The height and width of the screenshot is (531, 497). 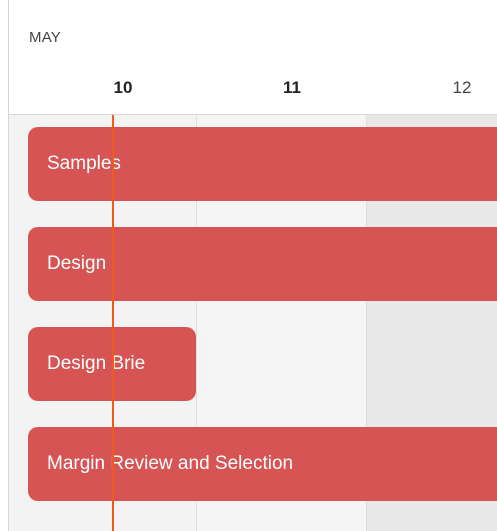 What do you see at coordinates (45, 37) in the screenshot?
I see `month-label: MAY` at bounding box center [45, 37].